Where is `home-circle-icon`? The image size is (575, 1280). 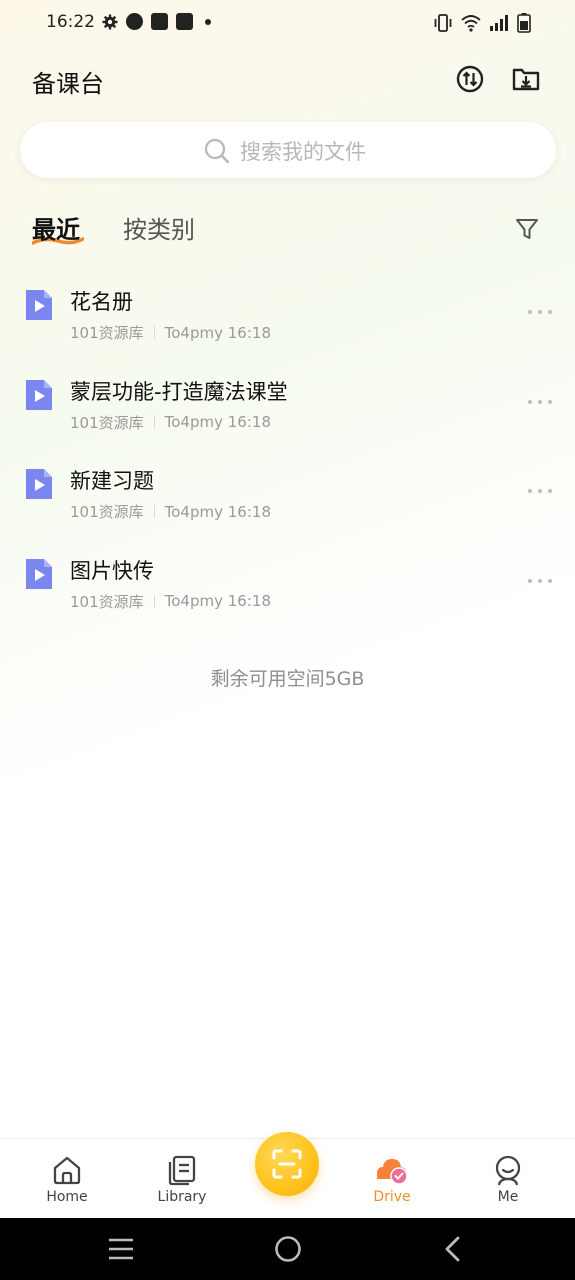
home-circle-icon is located at coordinates (288, 1249).